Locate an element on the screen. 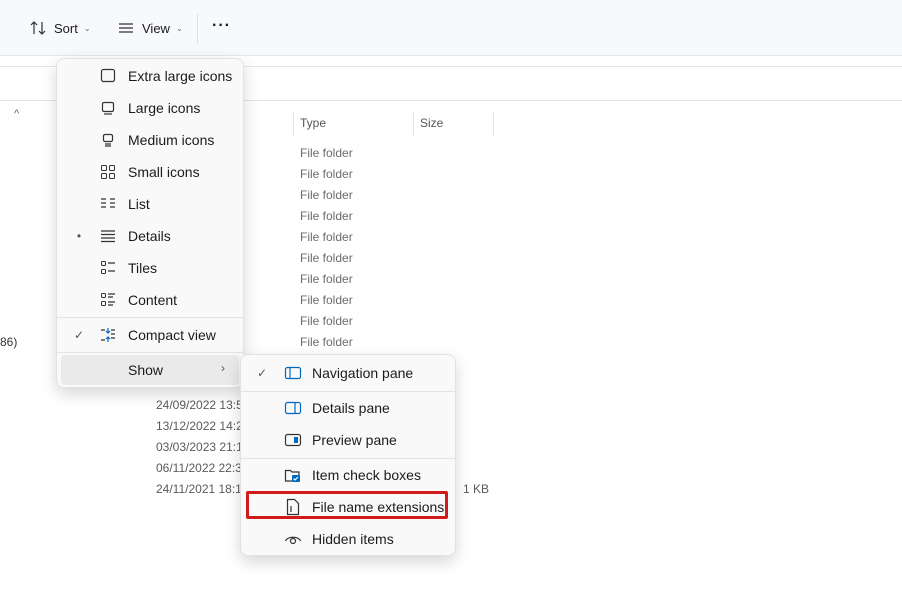 This screenshot has height=608, width=902. compact-view-icon is located at coordinates (108, 335).